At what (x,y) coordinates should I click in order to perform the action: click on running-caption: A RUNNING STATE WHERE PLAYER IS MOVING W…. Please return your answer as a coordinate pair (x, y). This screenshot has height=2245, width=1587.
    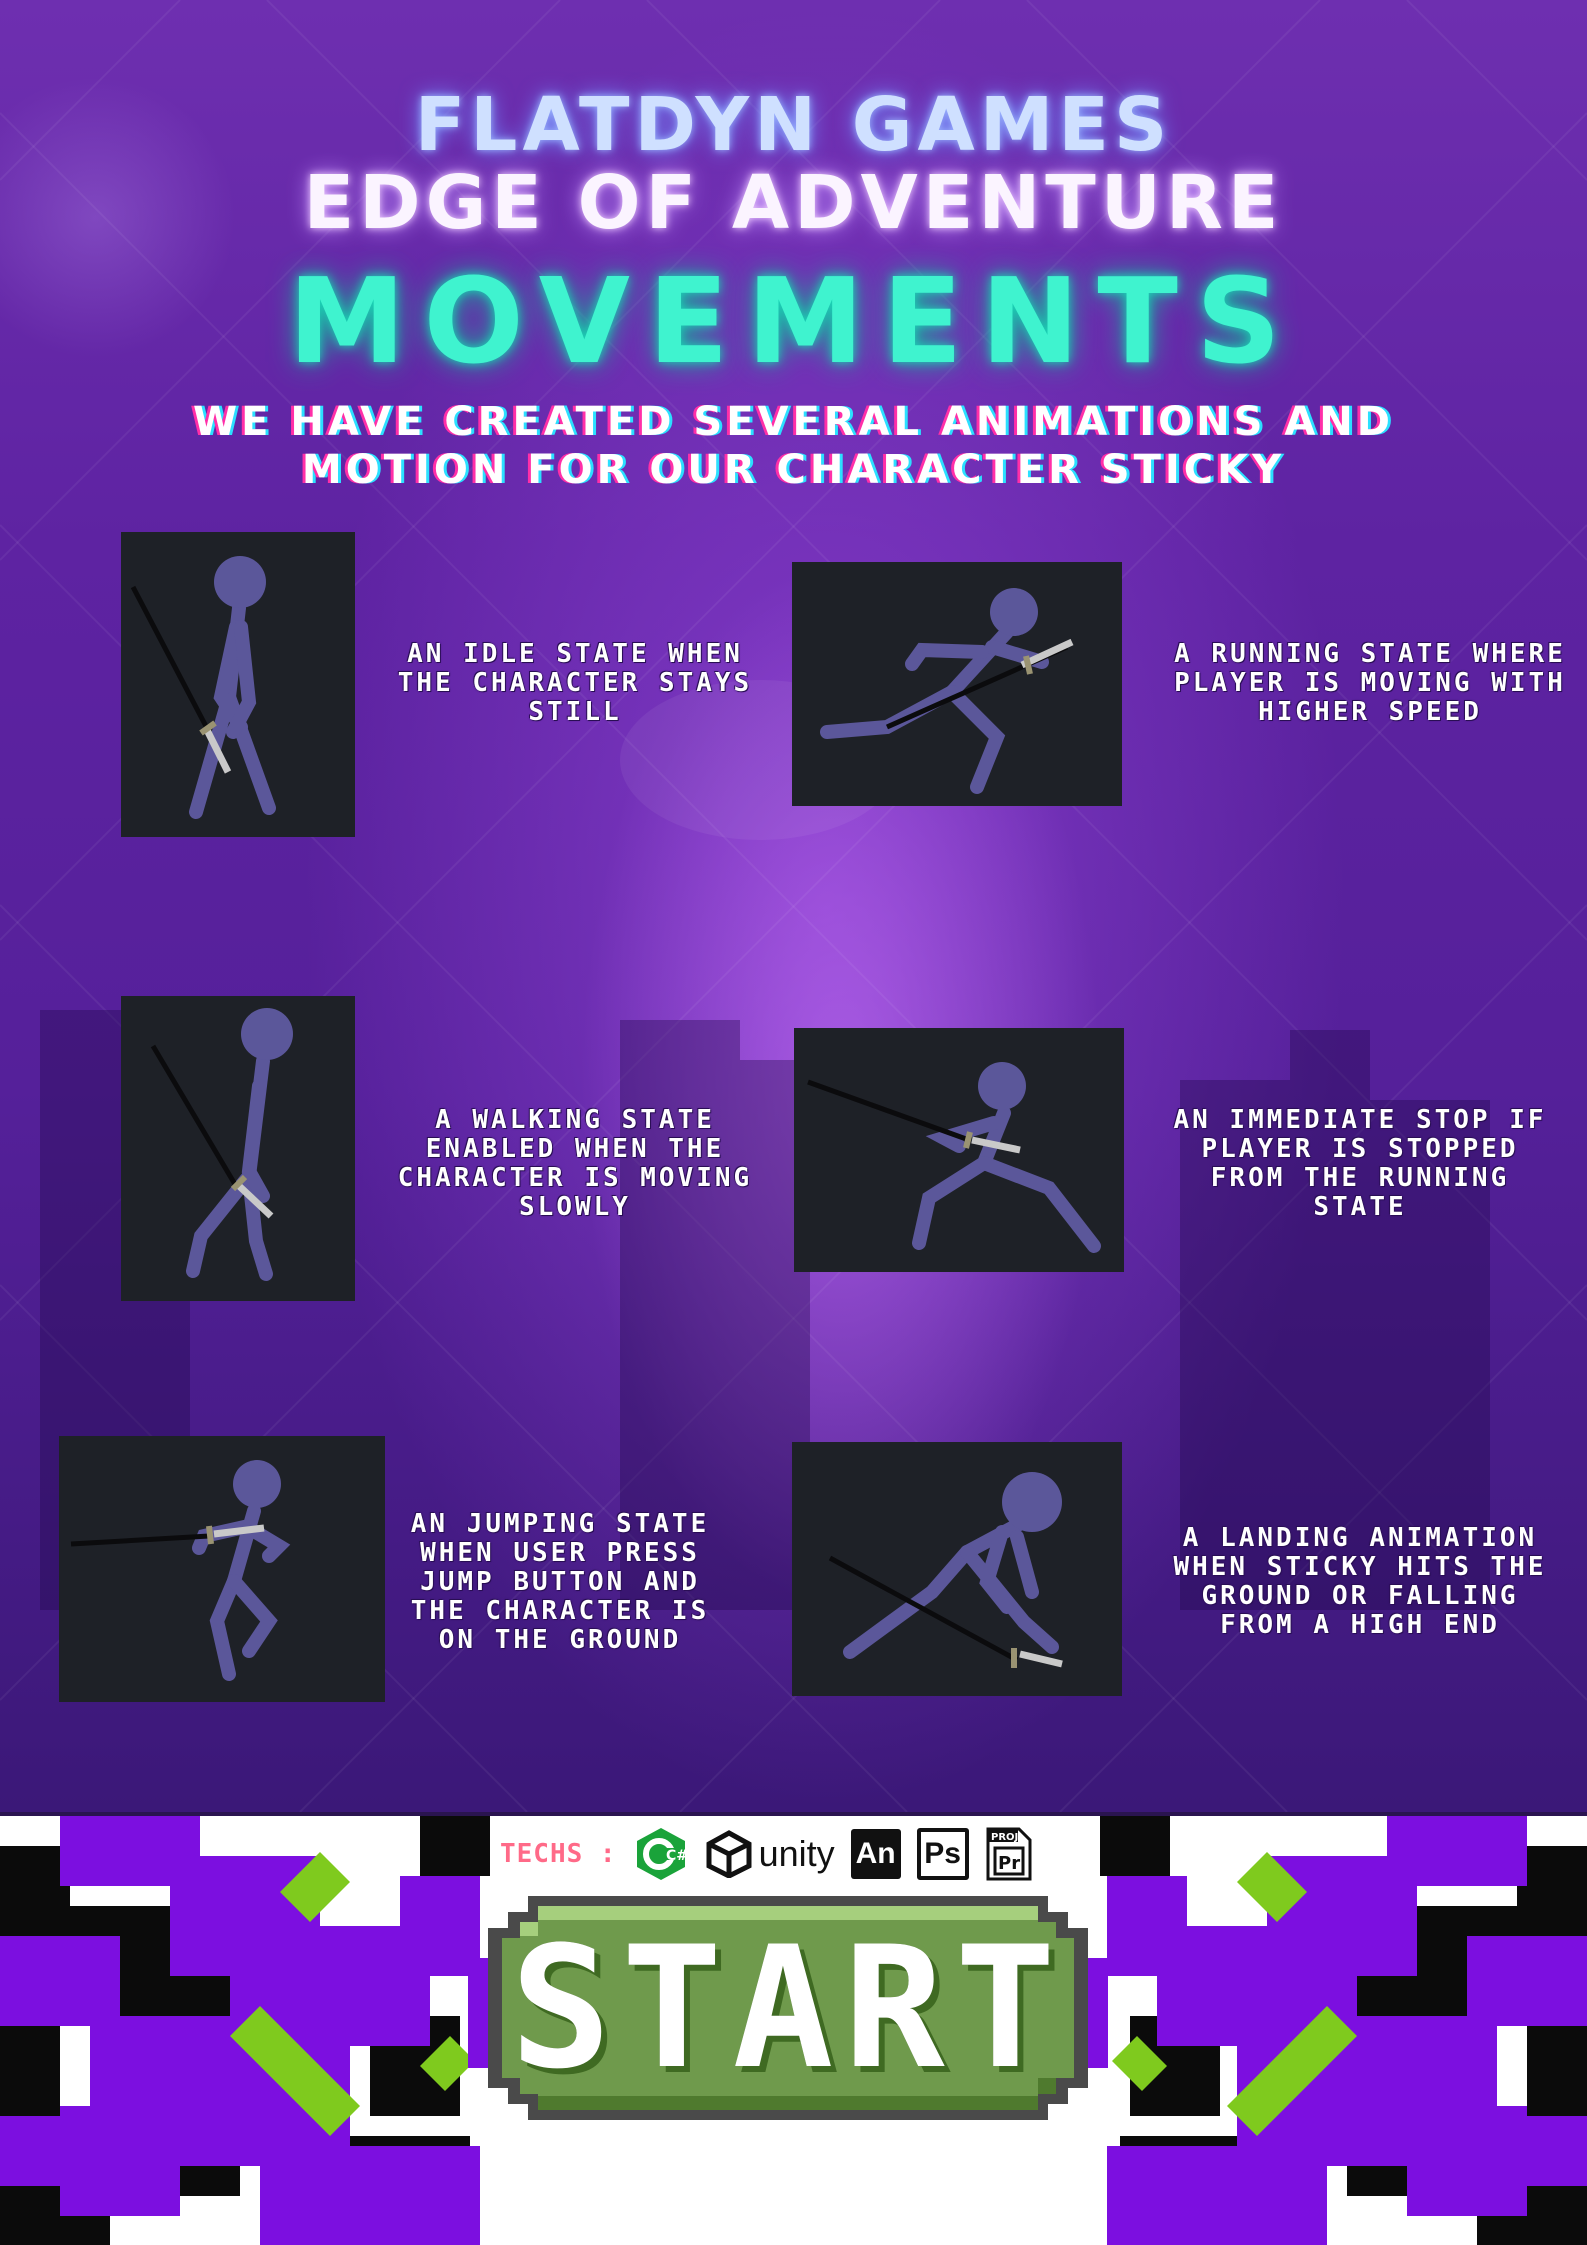
    Looking at the image, I should click on (1370, 683).